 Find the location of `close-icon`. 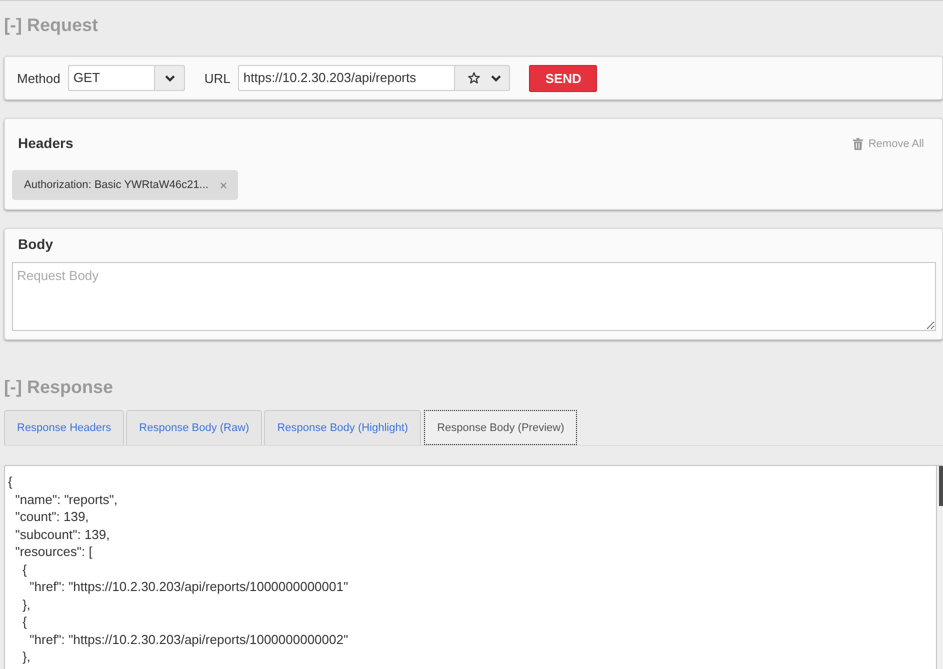

close-icon is located at coordinates (224, 185).